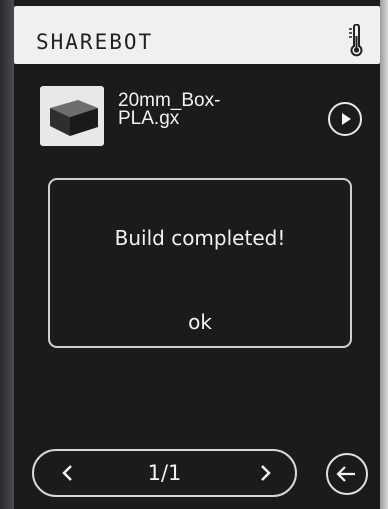 Image resolution: width=388 pixels, height=509 pixels. Describe the element at coordinates (200, 238) in the screenshot. I see `dialog-message: Build completed!` at that location.